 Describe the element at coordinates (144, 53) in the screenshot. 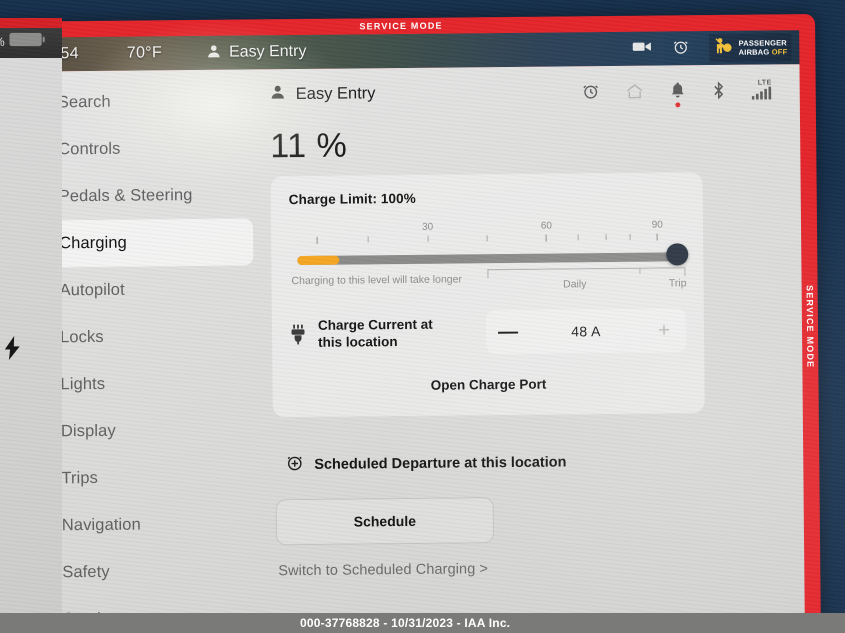

I see `outside-temperature: 70°F` at that location.